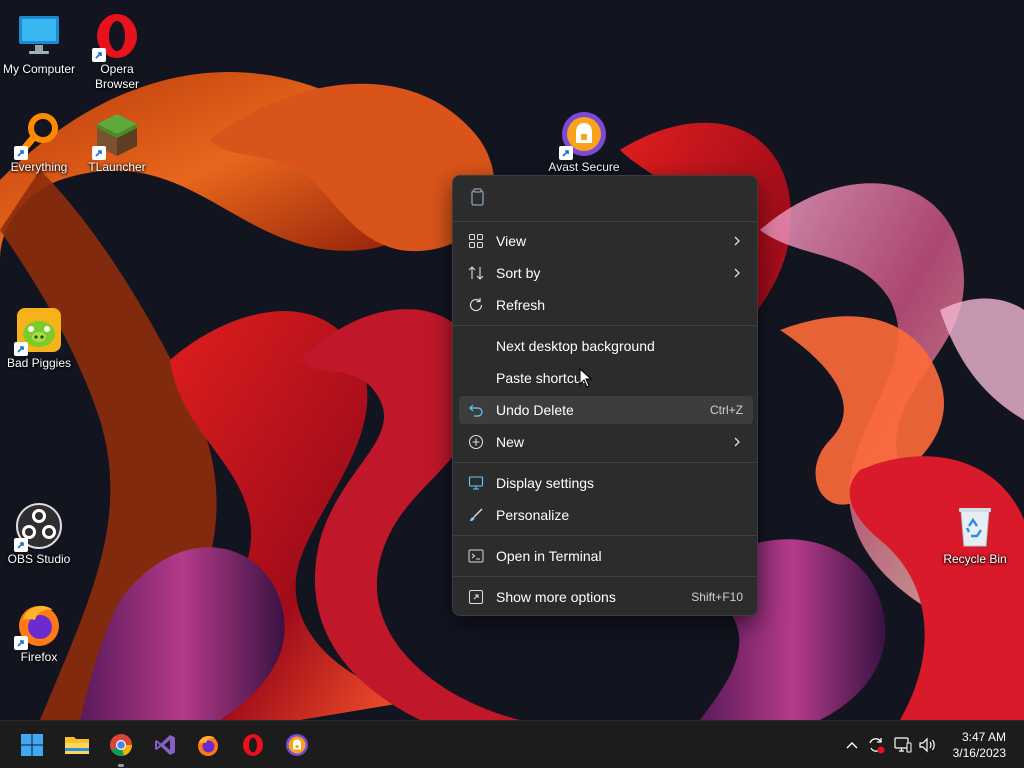 Image resolution: width=1024 pixels, height=768 pixels. I want to click on undo-icon, so click(476, 410).